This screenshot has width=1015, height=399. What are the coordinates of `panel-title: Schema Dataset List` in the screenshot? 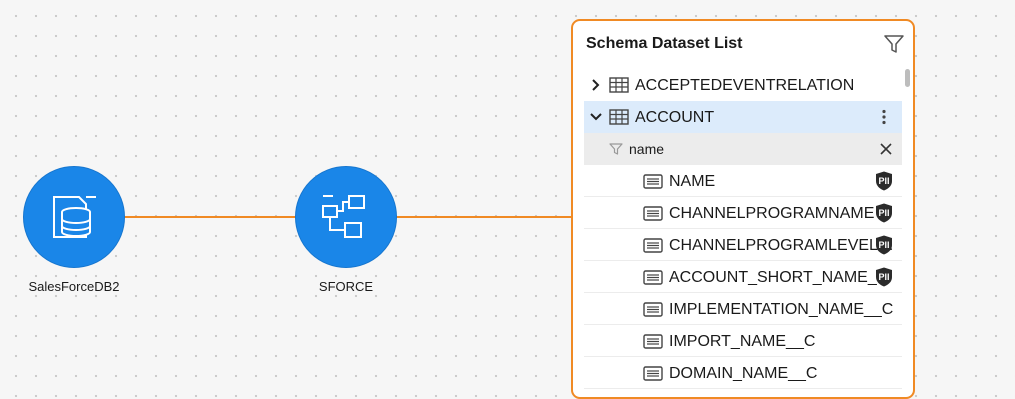 It's located at (664, 43).